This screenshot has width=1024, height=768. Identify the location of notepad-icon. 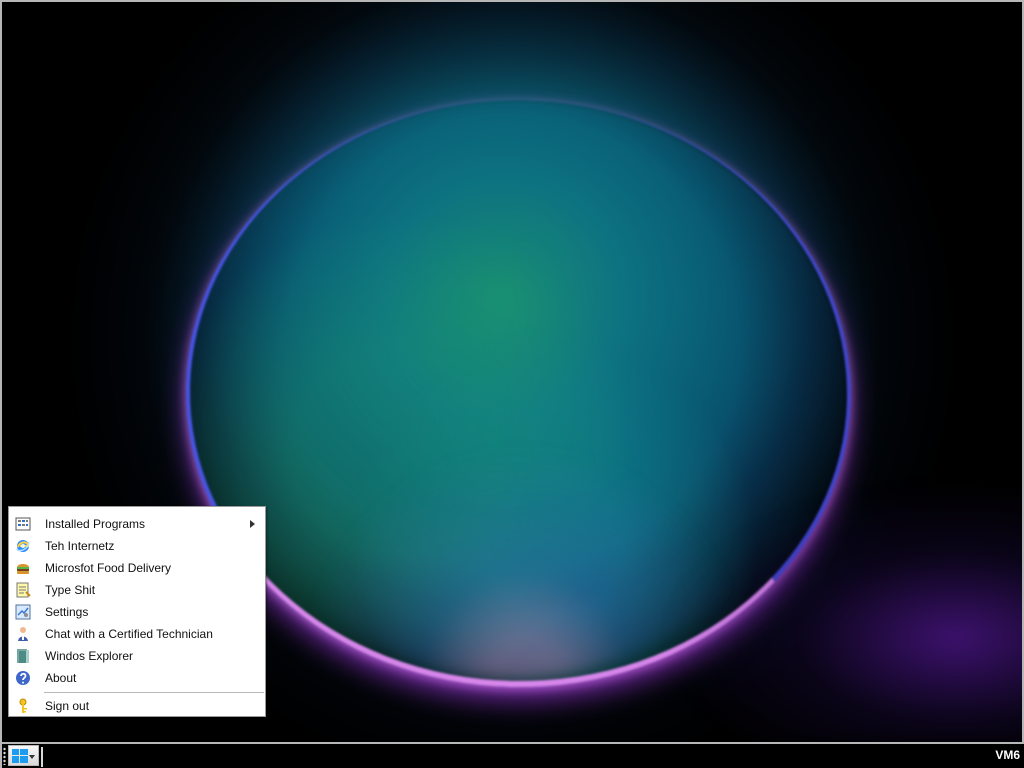
(23, 590).